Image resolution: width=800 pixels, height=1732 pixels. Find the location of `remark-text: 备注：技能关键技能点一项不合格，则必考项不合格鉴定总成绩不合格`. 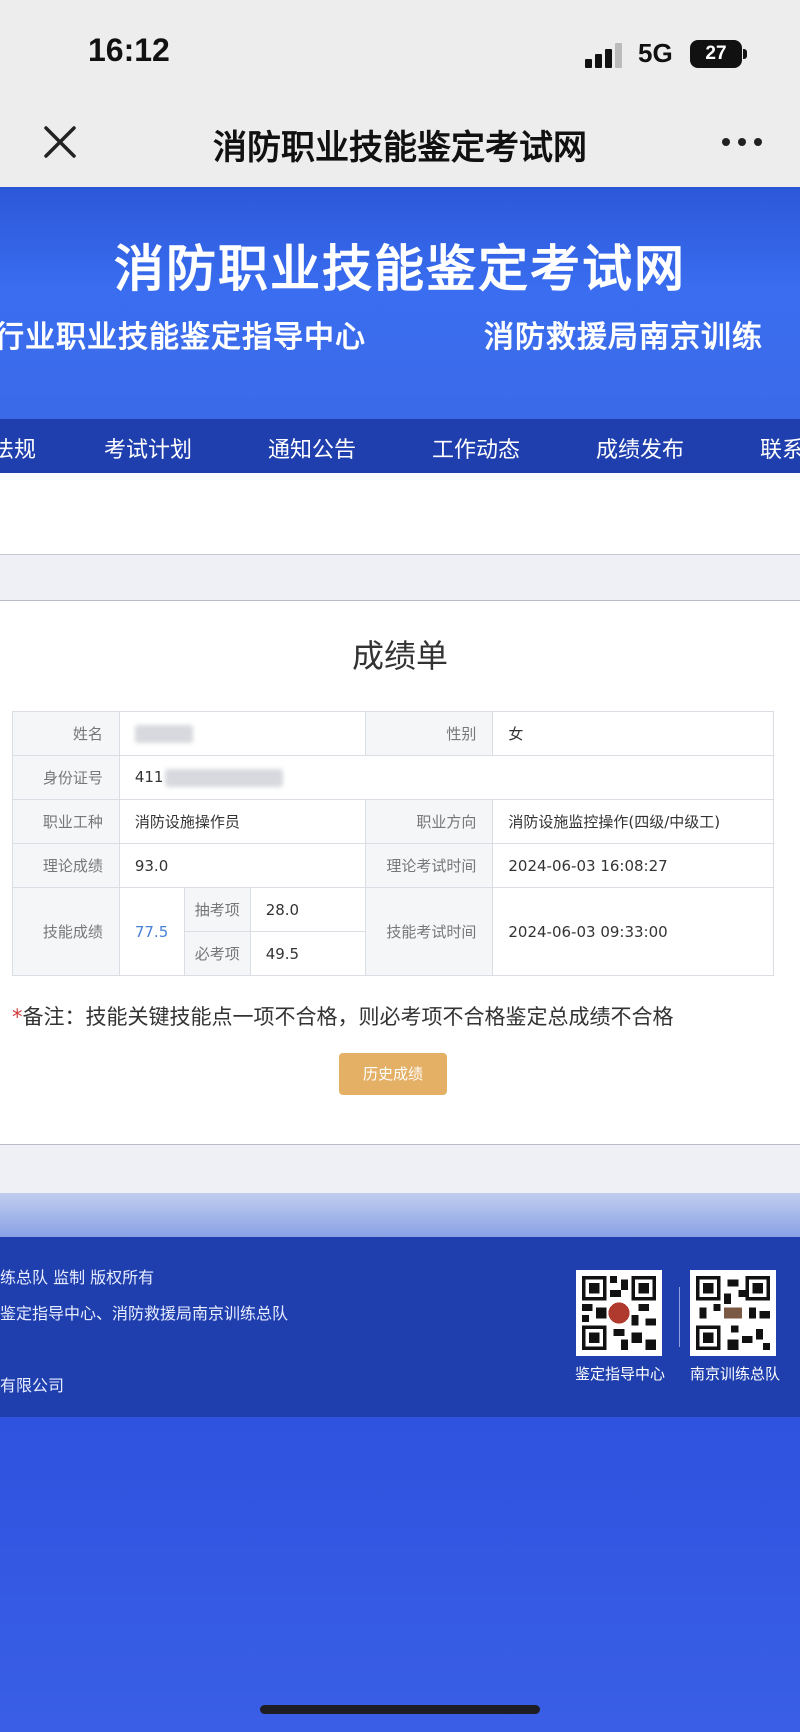

remark-text: 备注：技能关键技能点一项不合格，则必考项不合格鉴定总成绩不合格 is located at coordinates (348, 1017).